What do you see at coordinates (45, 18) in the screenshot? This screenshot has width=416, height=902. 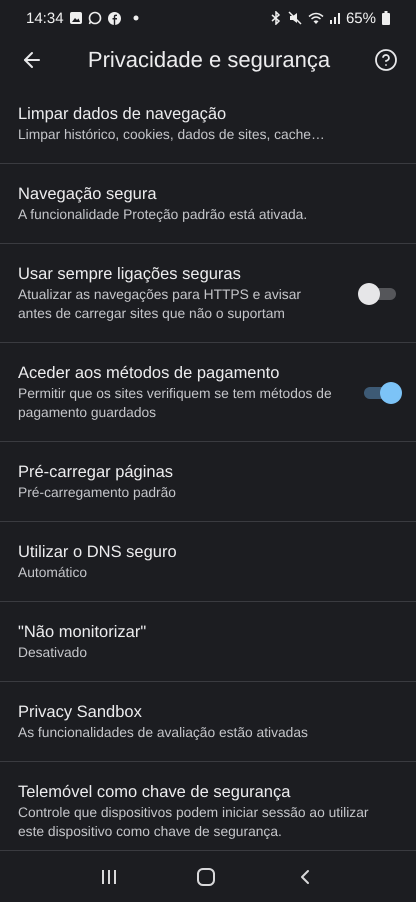 I see `clock: 14:34` at bounding box center [45, 18].